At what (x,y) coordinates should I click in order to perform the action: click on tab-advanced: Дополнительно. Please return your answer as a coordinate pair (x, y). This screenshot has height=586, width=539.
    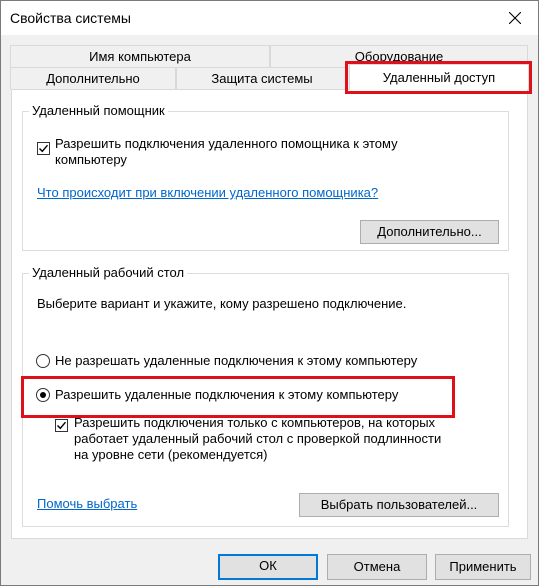
    Looking at the image, I should click on (93, 78).